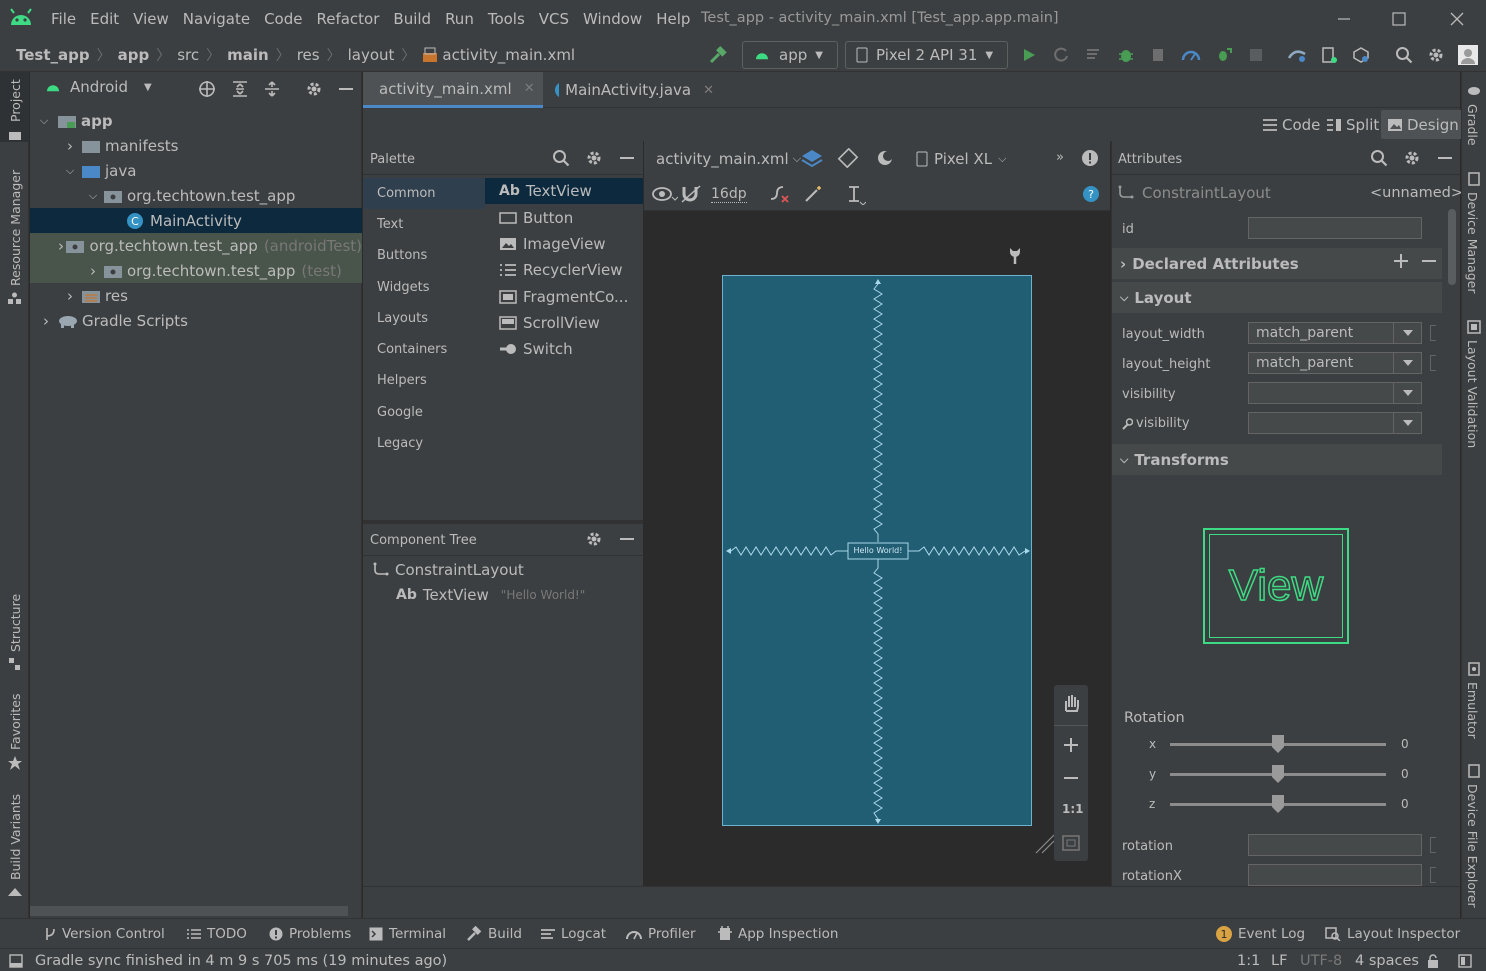 This screenshot has height=971, width=1486. I want to click on tree-item-gradle-scripts: › Gradle Scripts, so click(196, 320).